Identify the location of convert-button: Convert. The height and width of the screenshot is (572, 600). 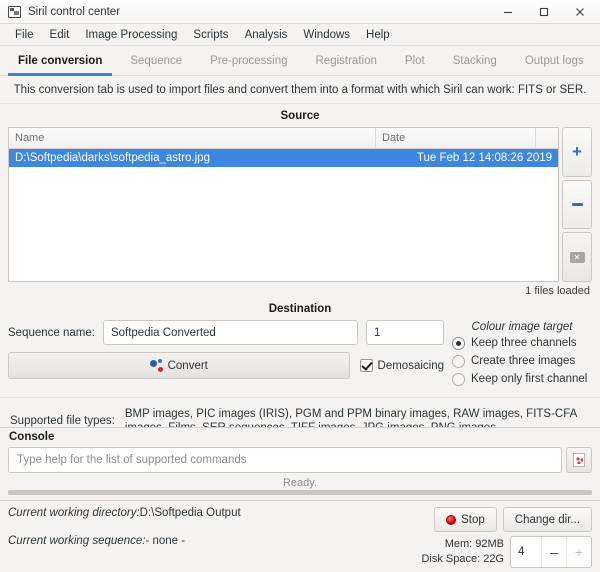
(179, 365).